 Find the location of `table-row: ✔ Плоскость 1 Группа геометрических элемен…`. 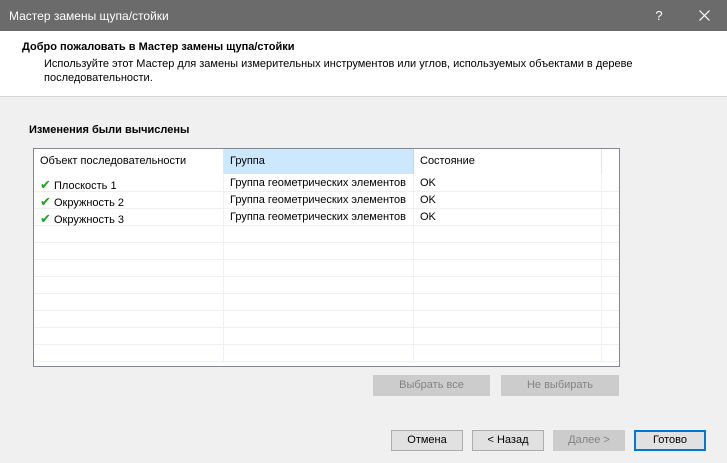

table-row: ✔ Плоскость 1 Группа геометрических элемен… is located at coordinates (326, 183).